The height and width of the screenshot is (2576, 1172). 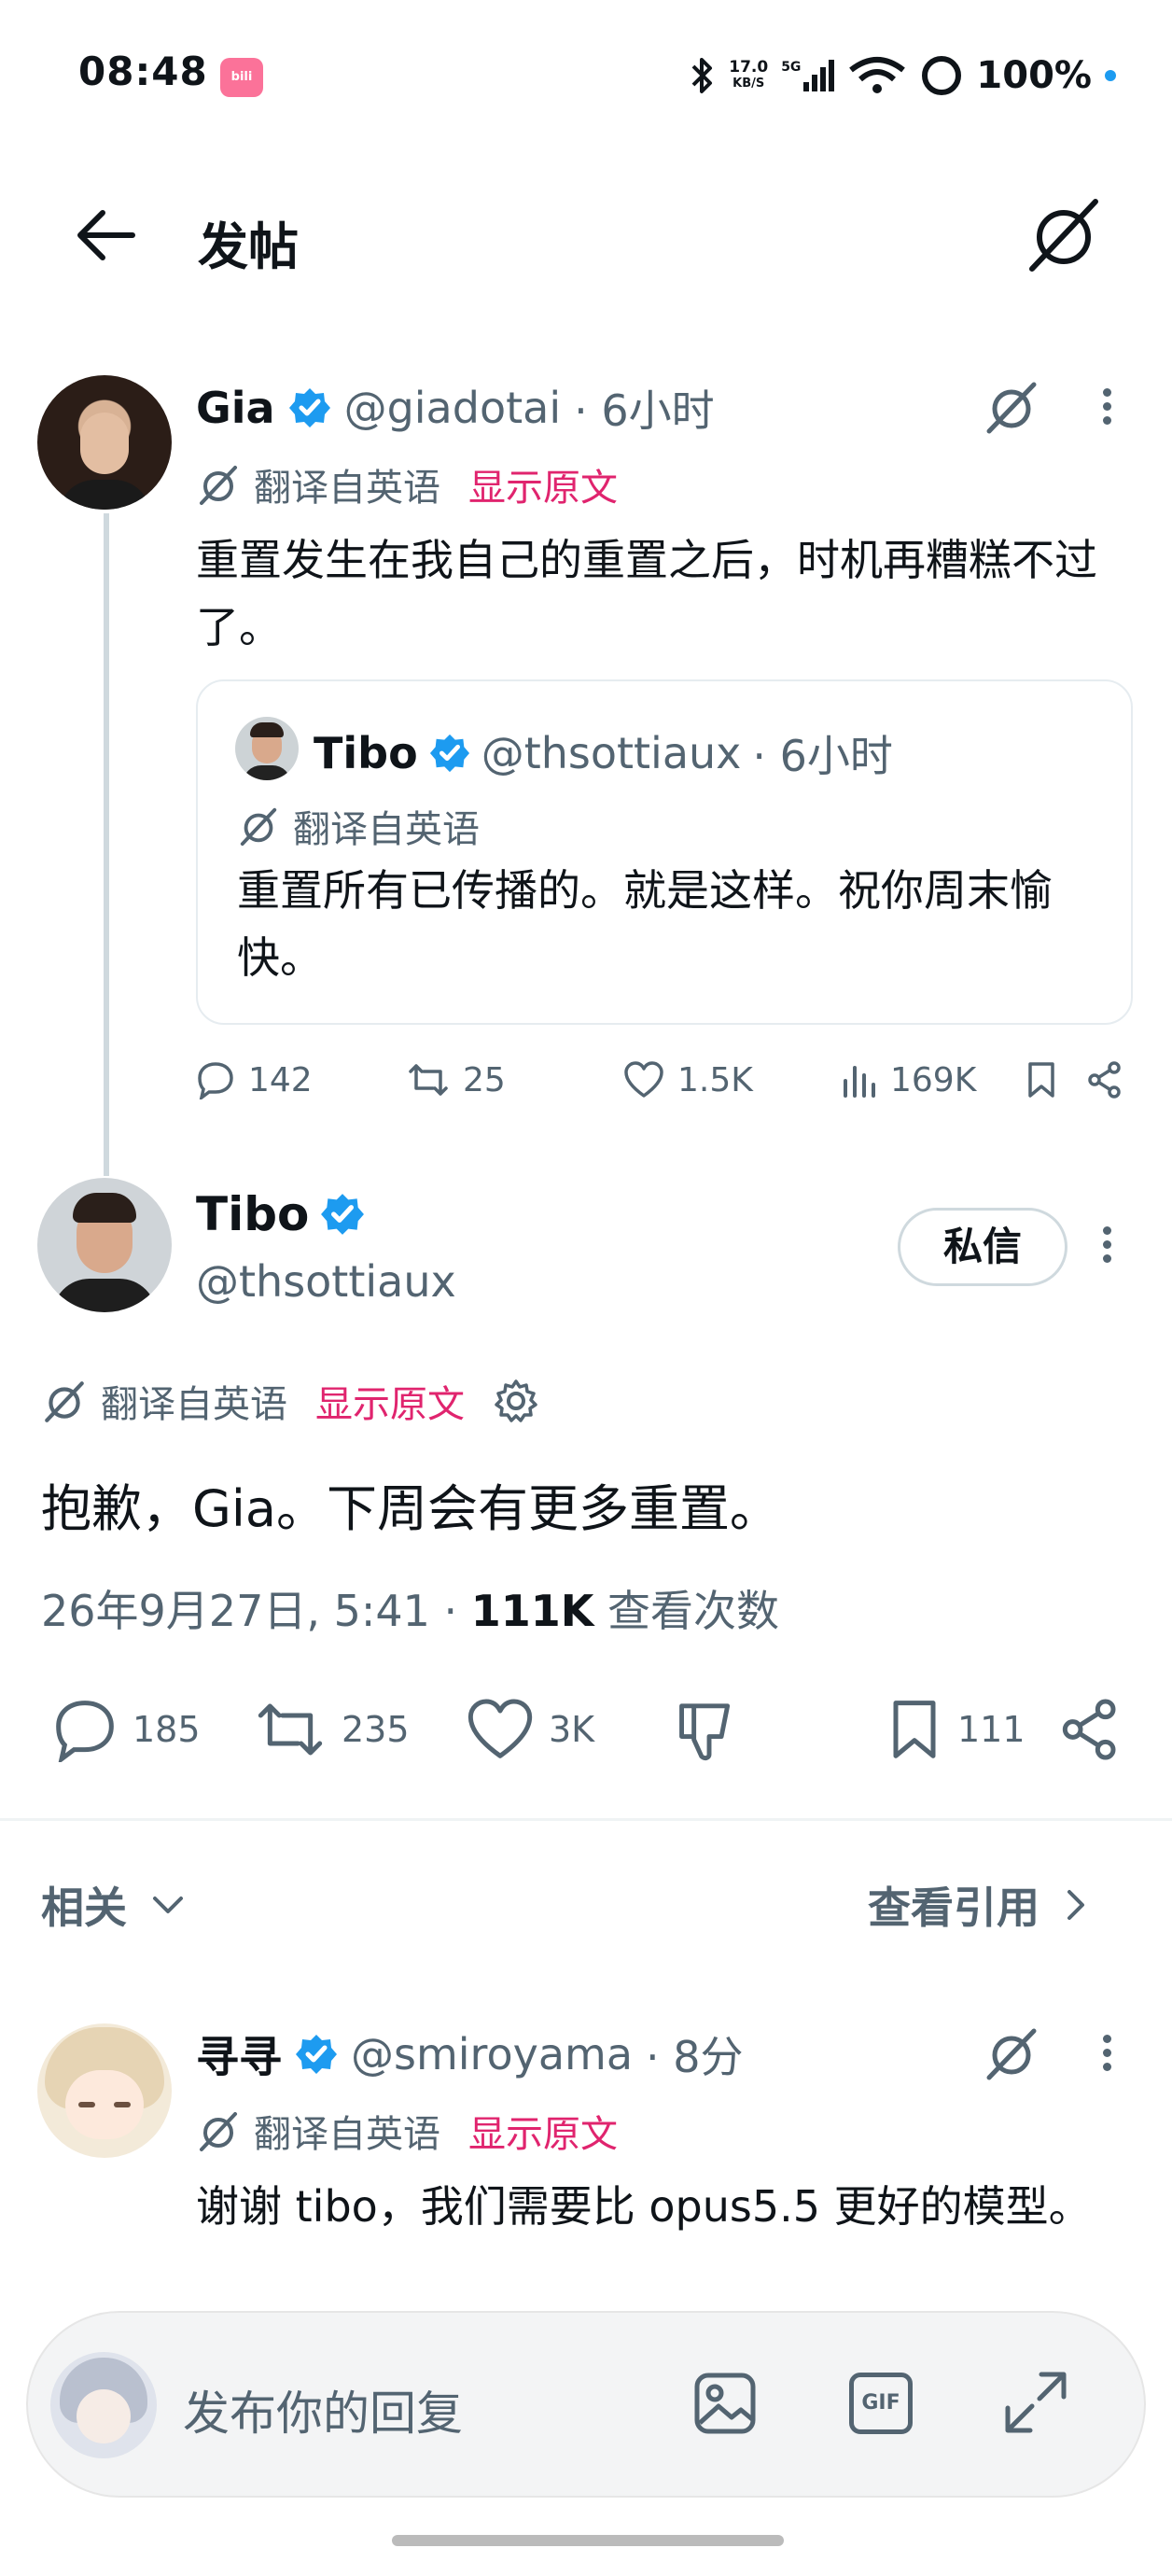 I want to click on section-divider, so click(x=586, y=1819).